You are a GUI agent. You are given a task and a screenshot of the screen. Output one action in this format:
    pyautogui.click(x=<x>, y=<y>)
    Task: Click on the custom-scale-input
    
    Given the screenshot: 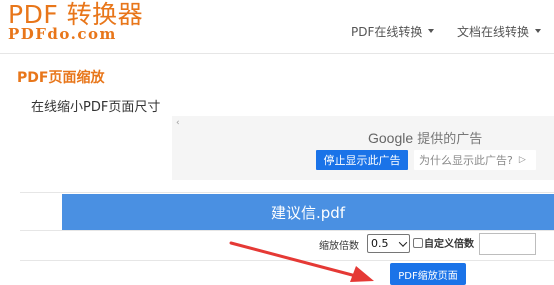 What is the action you would take?
    pyautogui.click(x=507, y=244)
    